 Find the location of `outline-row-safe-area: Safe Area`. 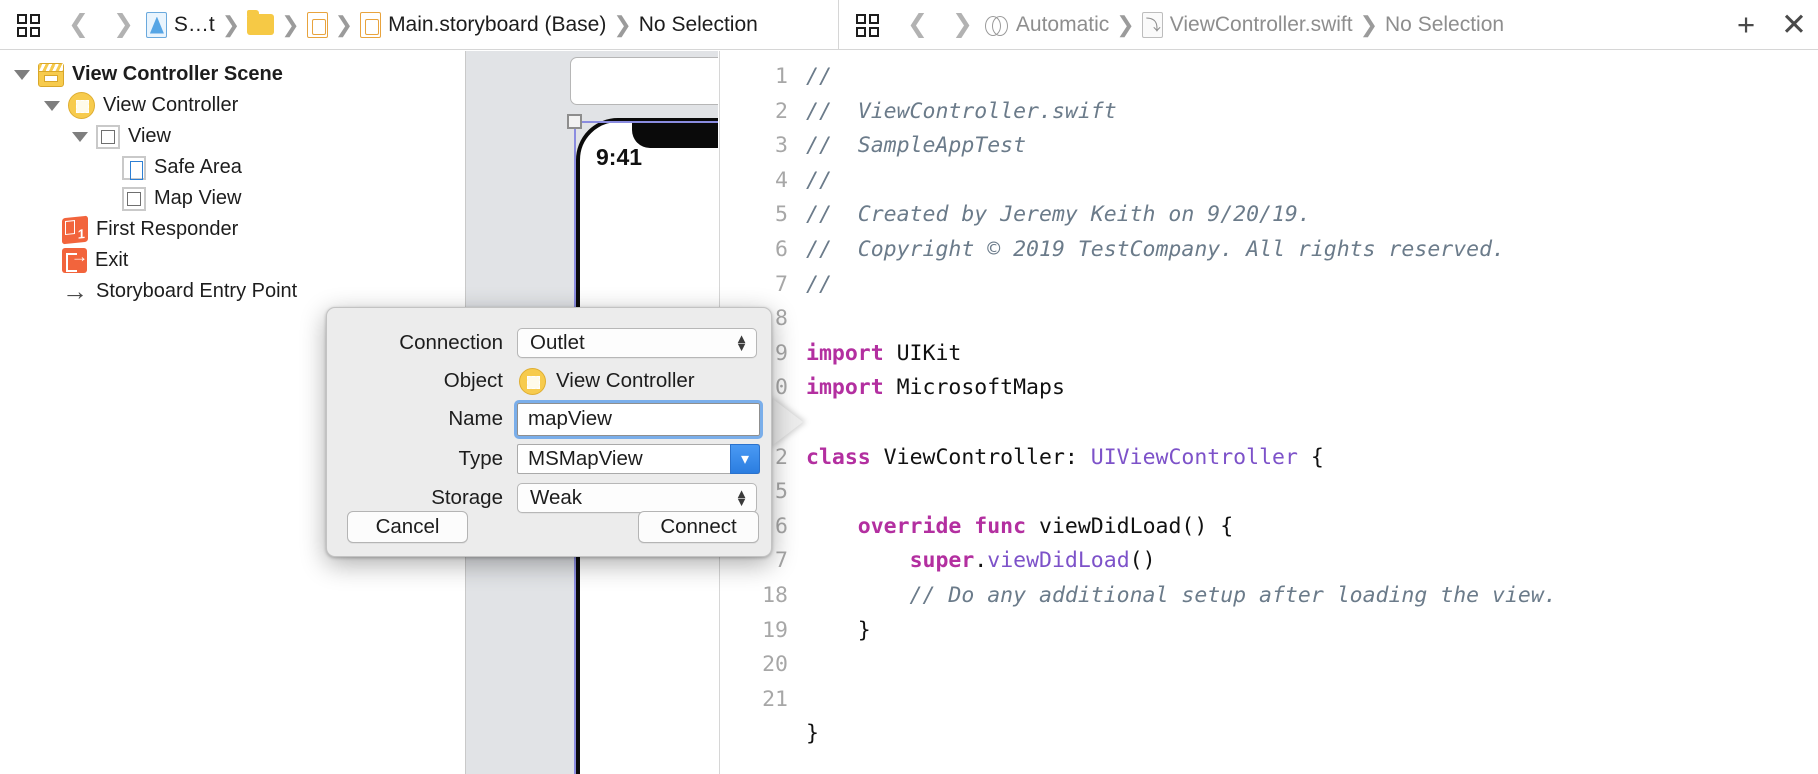

outline-row-safe-area: Safe Area is located at coordinates (232, 167).